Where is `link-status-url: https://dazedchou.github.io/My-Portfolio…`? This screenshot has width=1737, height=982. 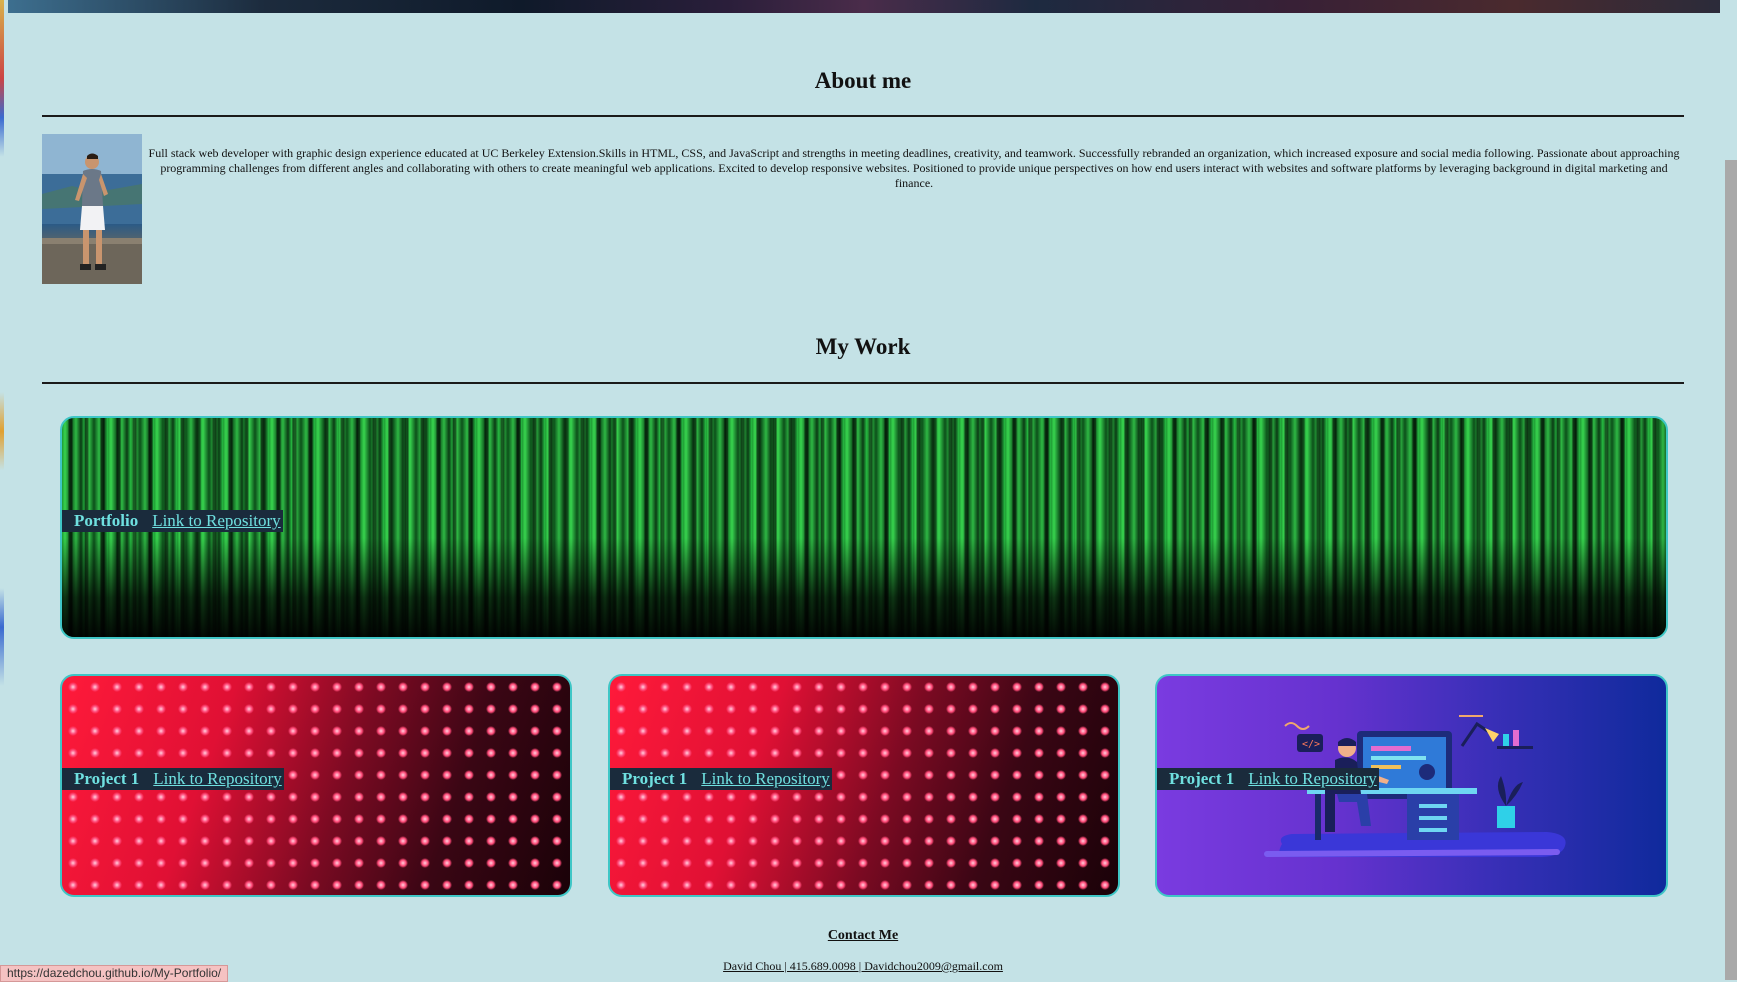
link-status-url: https://dazedchou.github.io/My-Portfolio… is located at coordinates (114, 973).